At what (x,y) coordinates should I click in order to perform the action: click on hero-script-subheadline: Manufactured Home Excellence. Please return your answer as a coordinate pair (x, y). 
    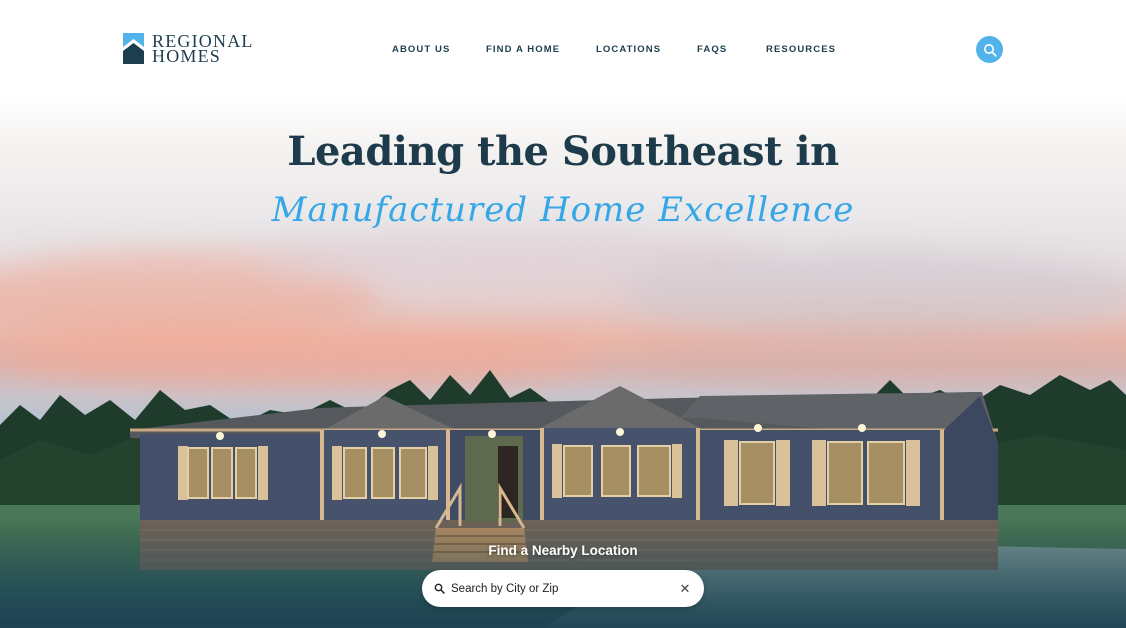
    Looking at the image, I should click on (563, 210).